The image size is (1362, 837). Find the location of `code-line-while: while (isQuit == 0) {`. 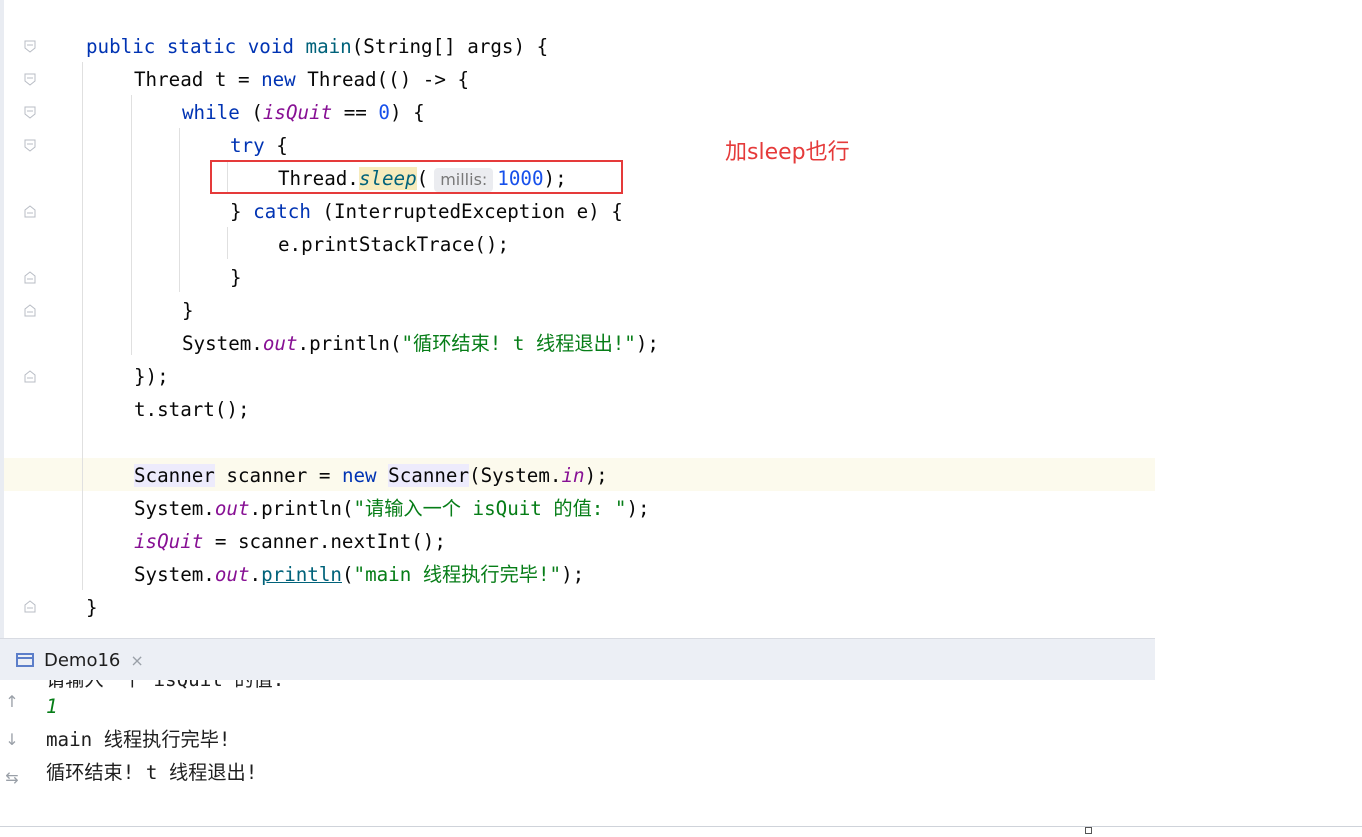

code-line-while: while (isQuit == 0) { is located at coordinates (303, 112).